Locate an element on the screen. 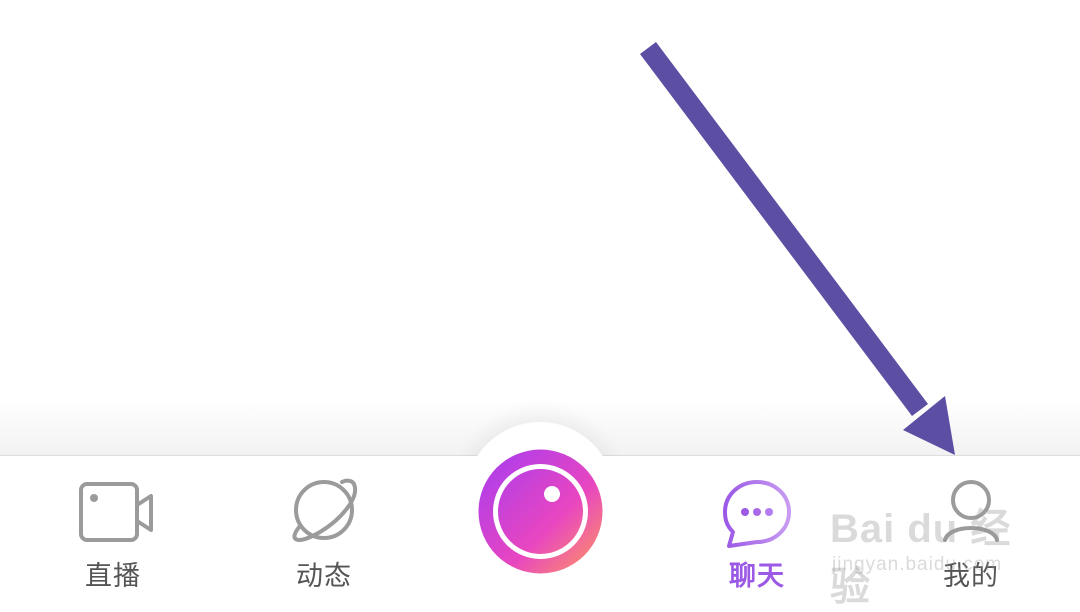 Image resolution: width=1080 pixels, height=612 pixels. tab-me: 我的 is located at coordinates (971, 536).